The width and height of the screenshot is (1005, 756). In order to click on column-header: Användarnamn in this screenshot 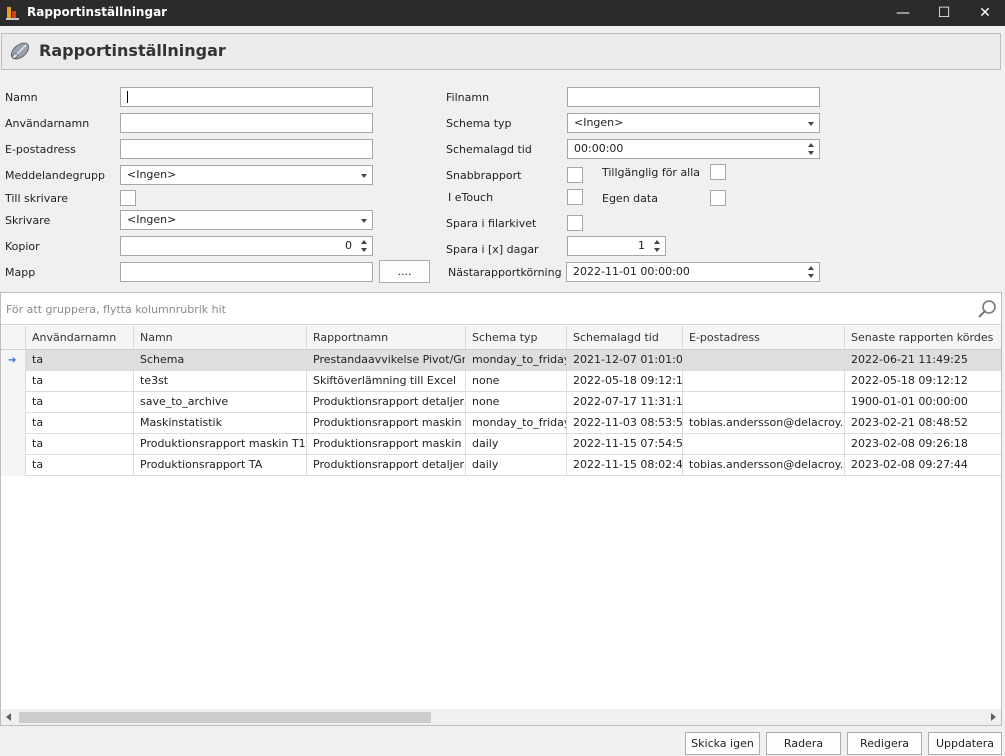, I will do `click(80, 338)`.